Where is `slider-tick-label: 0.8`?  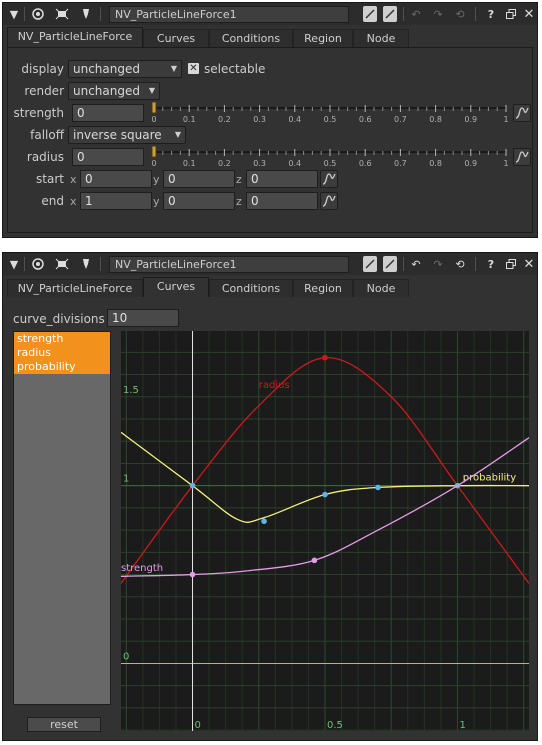
slider-tick-label: 0.8 is located at coordinates (435, 119).